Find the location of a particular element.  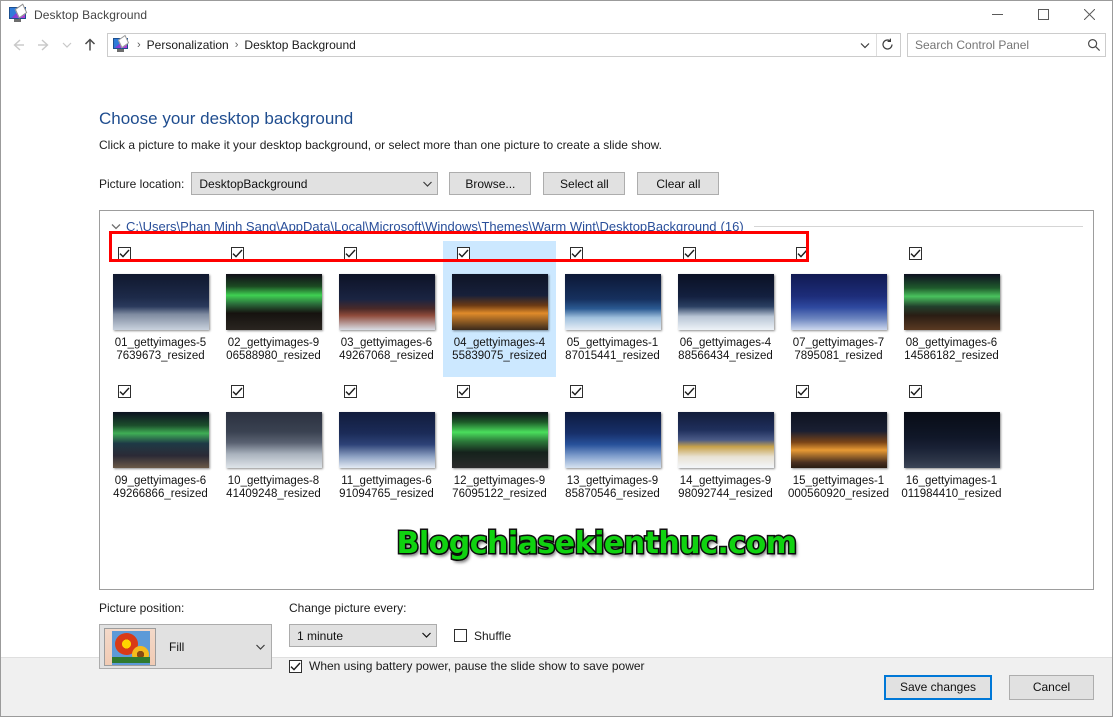

picture-item: 12_gettyimages-9 76095122_resized is located at coordinates (499, 447).